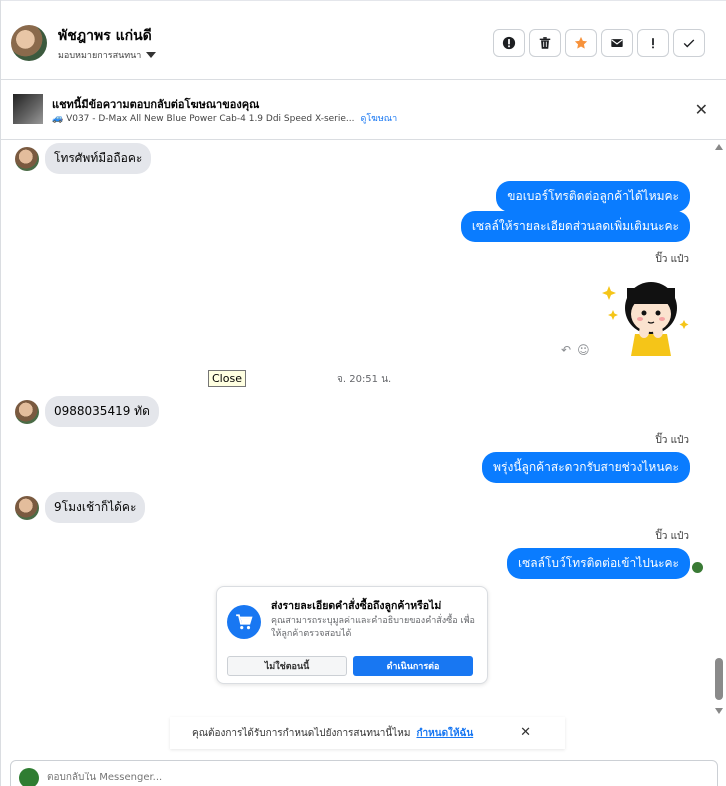 This screenshot has height=786, width=726. What do you see at coordinates (363, 40) in the screenshot?
I see `conversation-header: พัชฎาพร แก่นดี มอบหมายการสนทนา` at bounding box center [363, 40].